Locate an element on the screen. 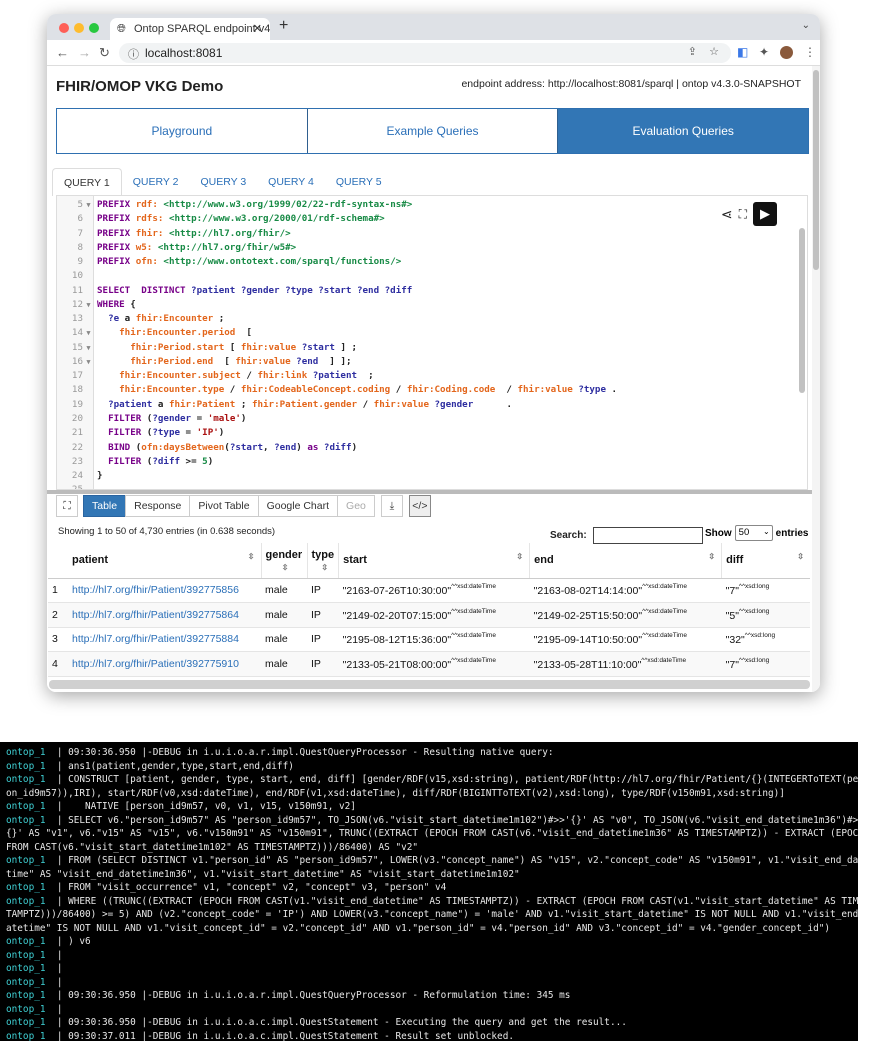 The height and width of the screenshot is (1050, 870). new-tab-button: + is located at coordinates (283, 26).